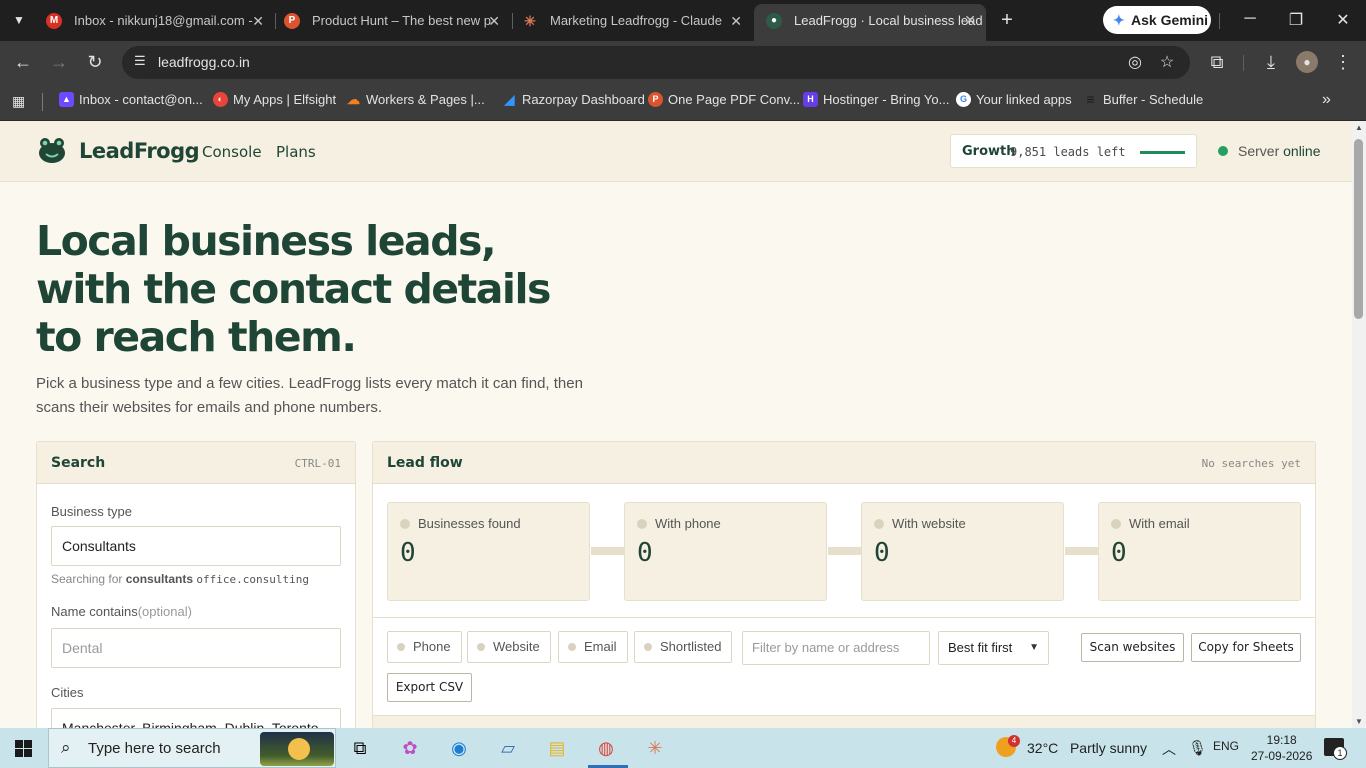  Describe the element at coordinates (1167, 62) in the screenshot. I see `bookmark-star-icon: ☆` at that location.